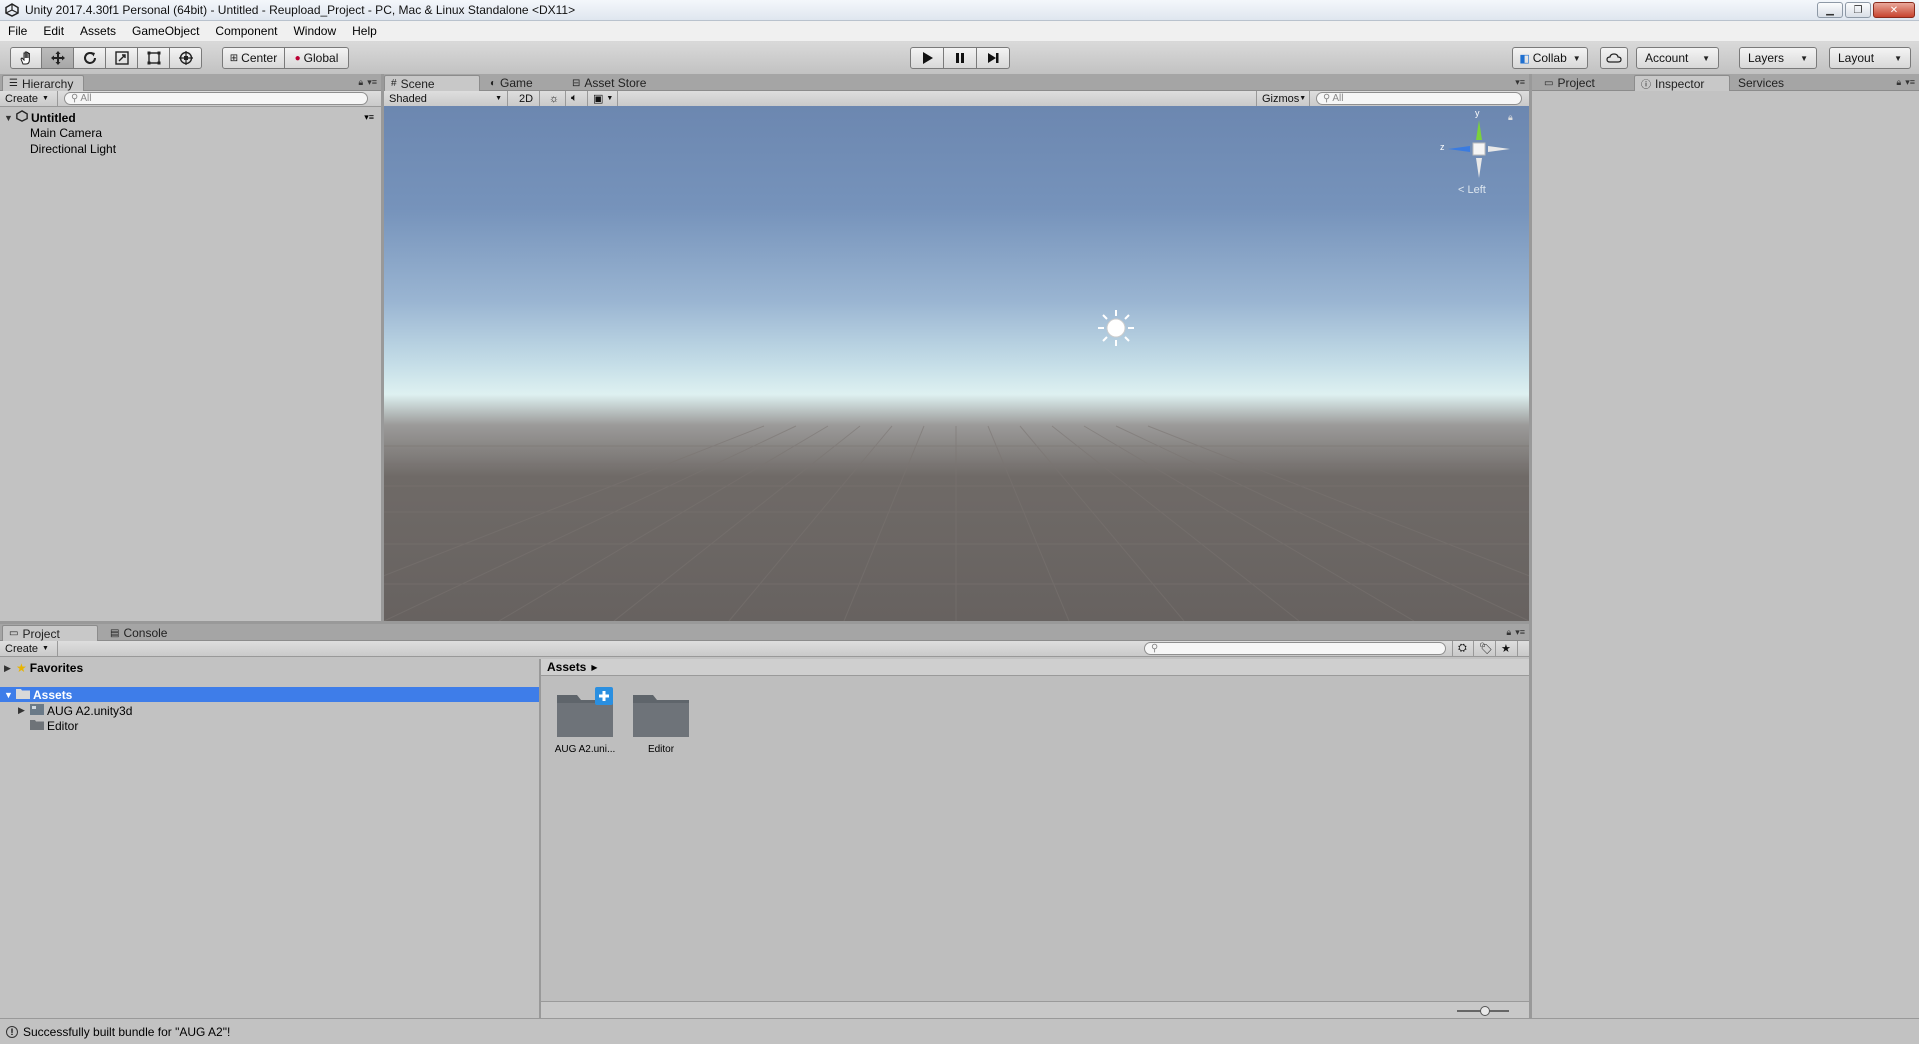 The image size is (1919, 1044). Describe the element at coordinates (519, 83) in the screenshot. I see `tab-game: ◐ Game` at that location.